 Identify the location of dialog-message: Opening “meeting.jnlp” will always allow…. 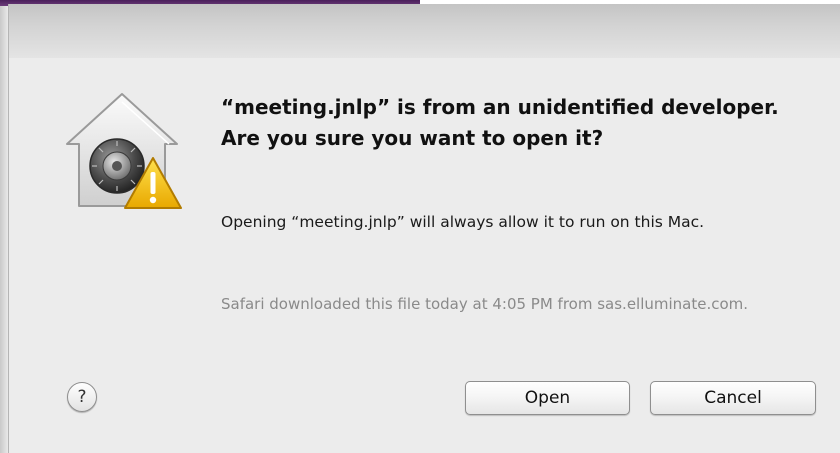
(463, 222).